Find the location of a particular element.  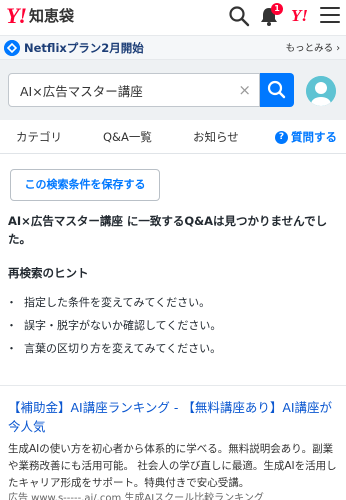

yahoo-top-link: Y! is located at coordinates (299, 16).